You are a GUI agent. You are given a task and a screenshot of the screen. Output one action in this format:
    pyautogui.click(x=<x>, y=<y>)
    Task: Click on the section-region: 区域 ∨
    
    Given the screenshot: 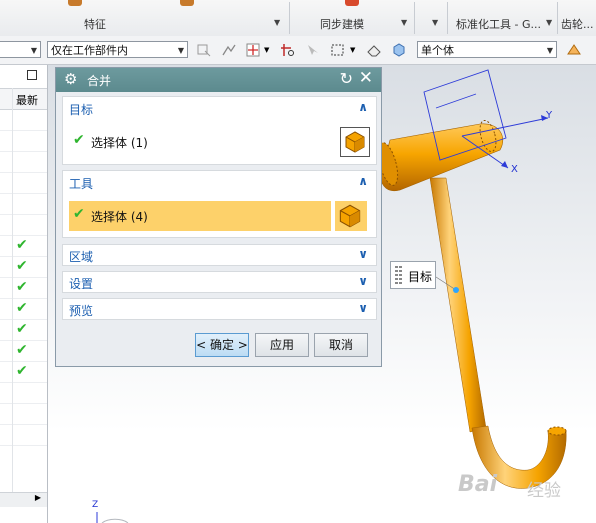 What is the action you would take?
    pyautogui.click(x=219, y=255)
    